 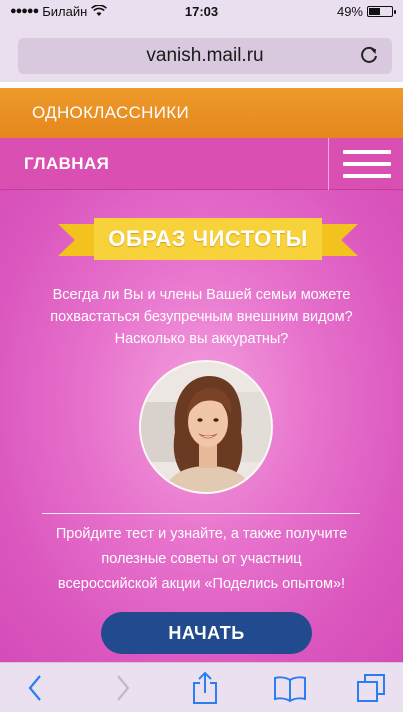 What do you see at coordinates (66, 164) in the screenshot?
I see `page-title: ГЛАВНАЯ` at bounding box center [66, 164].